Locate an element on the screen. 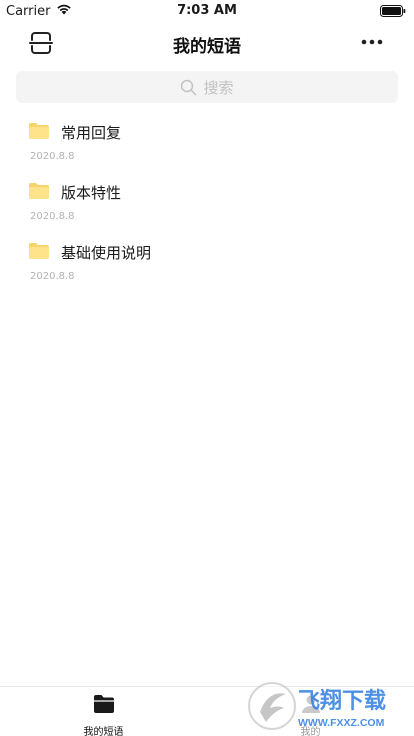  search-icon is located at coordinates (188, 87).